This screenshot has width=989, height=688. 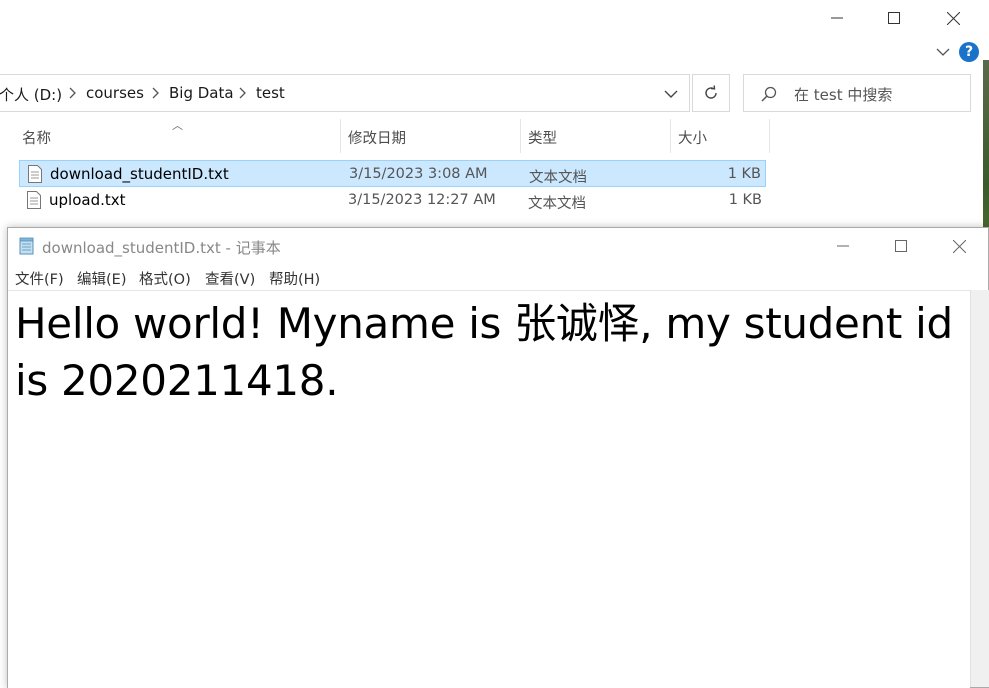 What do you see at coordinates (418, 174) in the screenshot?
I see `file-date: 3/15/2023 3:08 AM` at bounding box center [418, 174].